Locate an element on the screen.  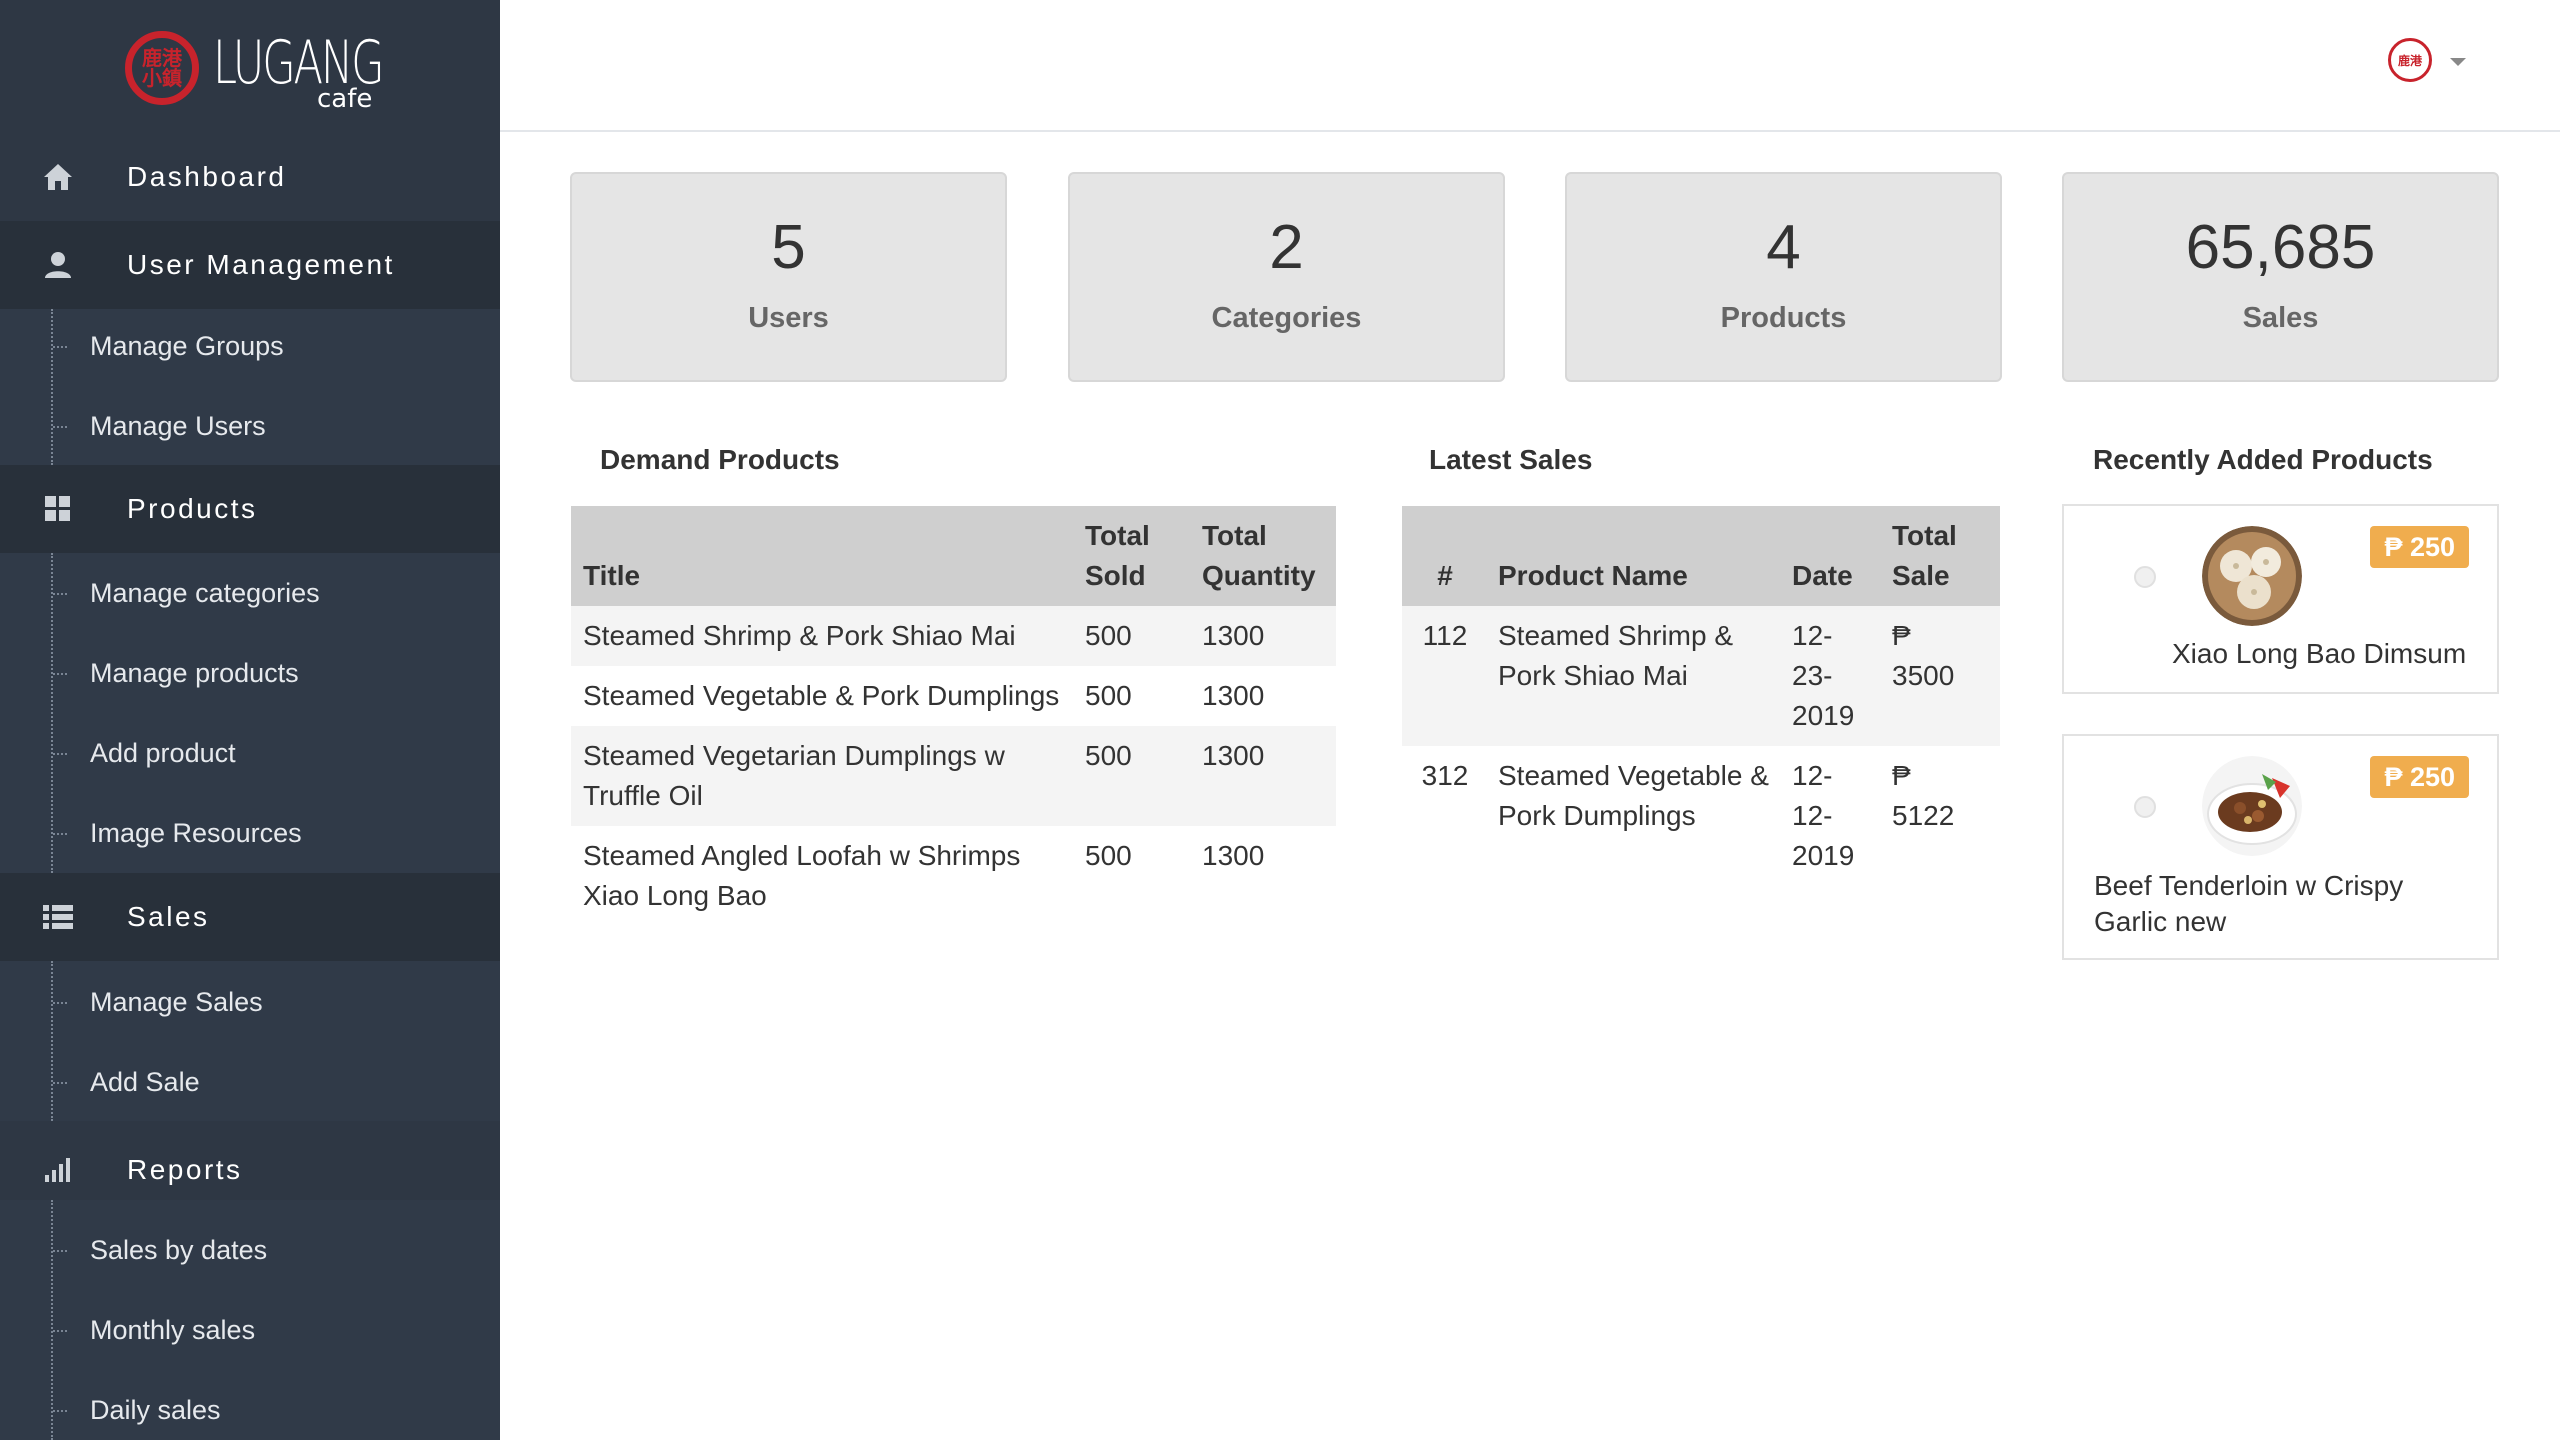
user-avatar: 鹿港 is located at coordinates (2410, 60).